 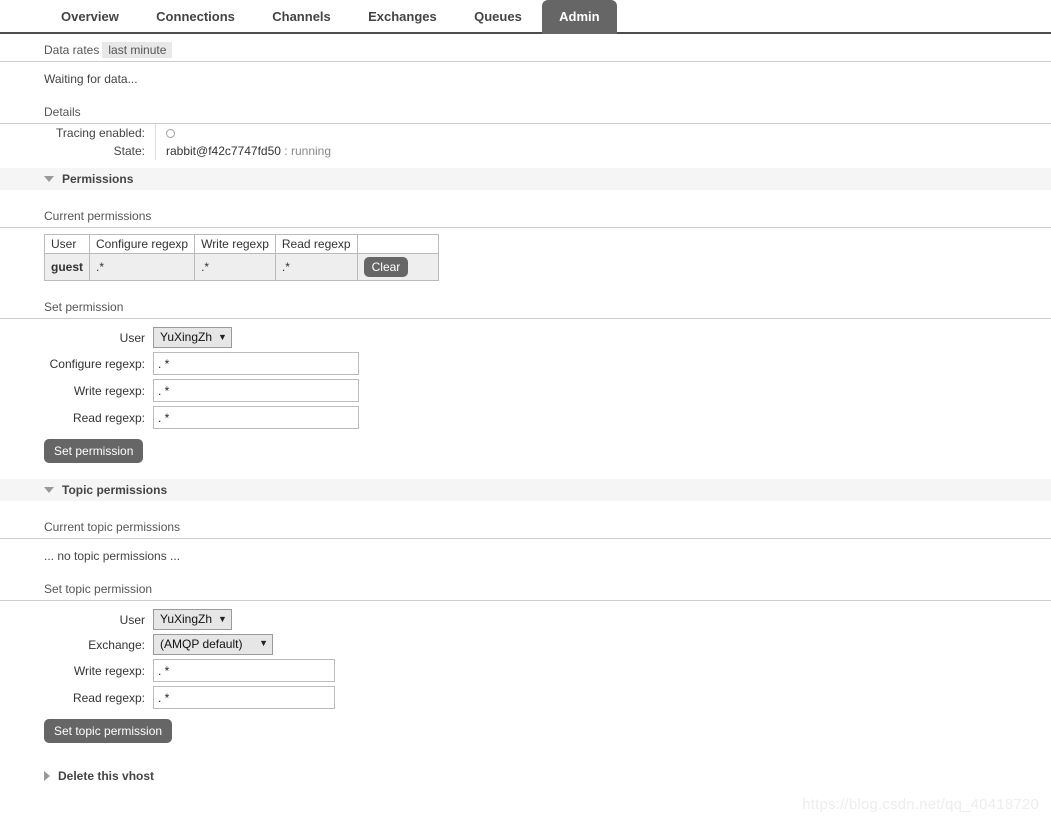 I want to click on data-rates-label: Data rates, so click(x=72, y=50).